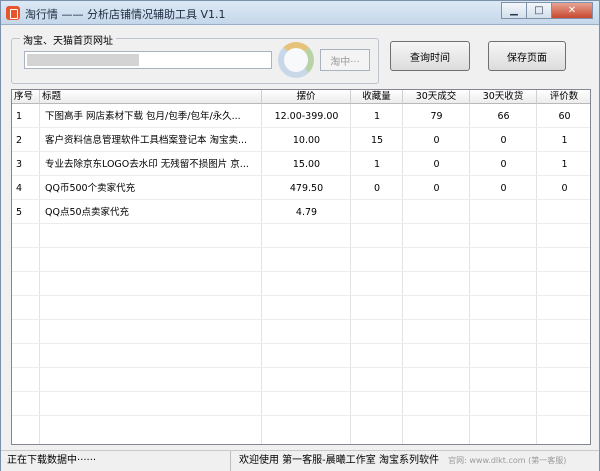  I want to click on table-cell: 12.00-399.00, so click(306, 116).